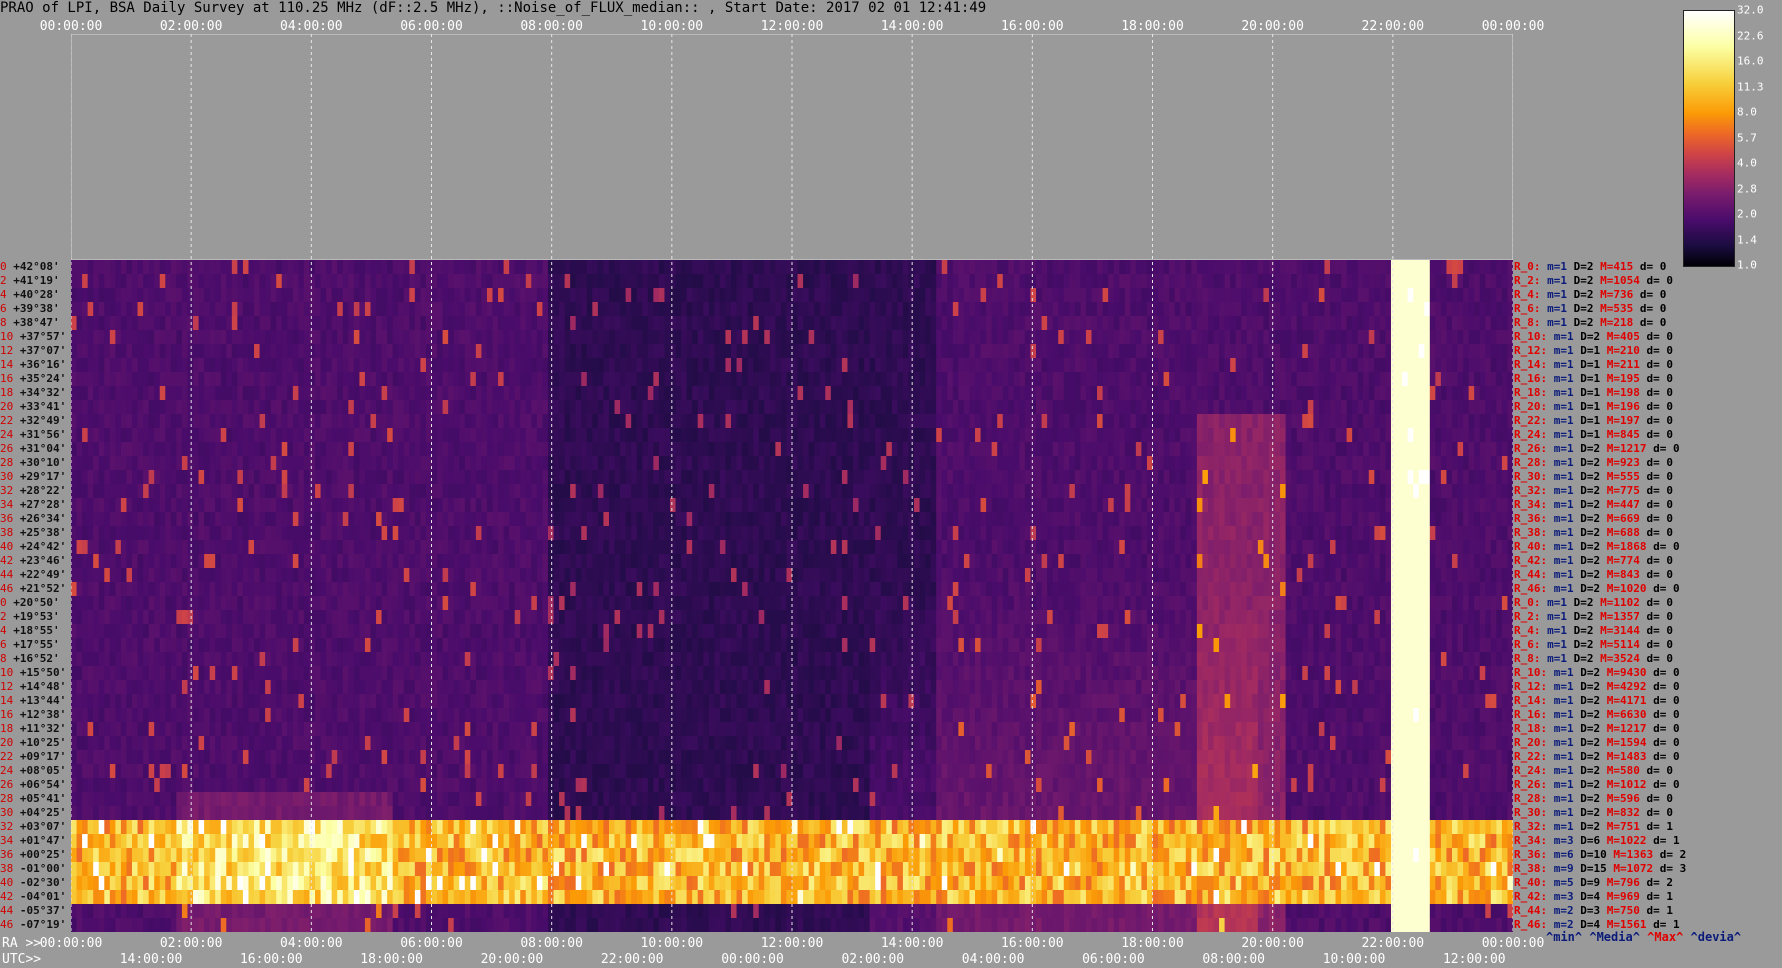 Image resolution: width=1782 pixels, height=968 pixels. I want to click on colorbar-tick-label: 11.3, so click(1750, 86).